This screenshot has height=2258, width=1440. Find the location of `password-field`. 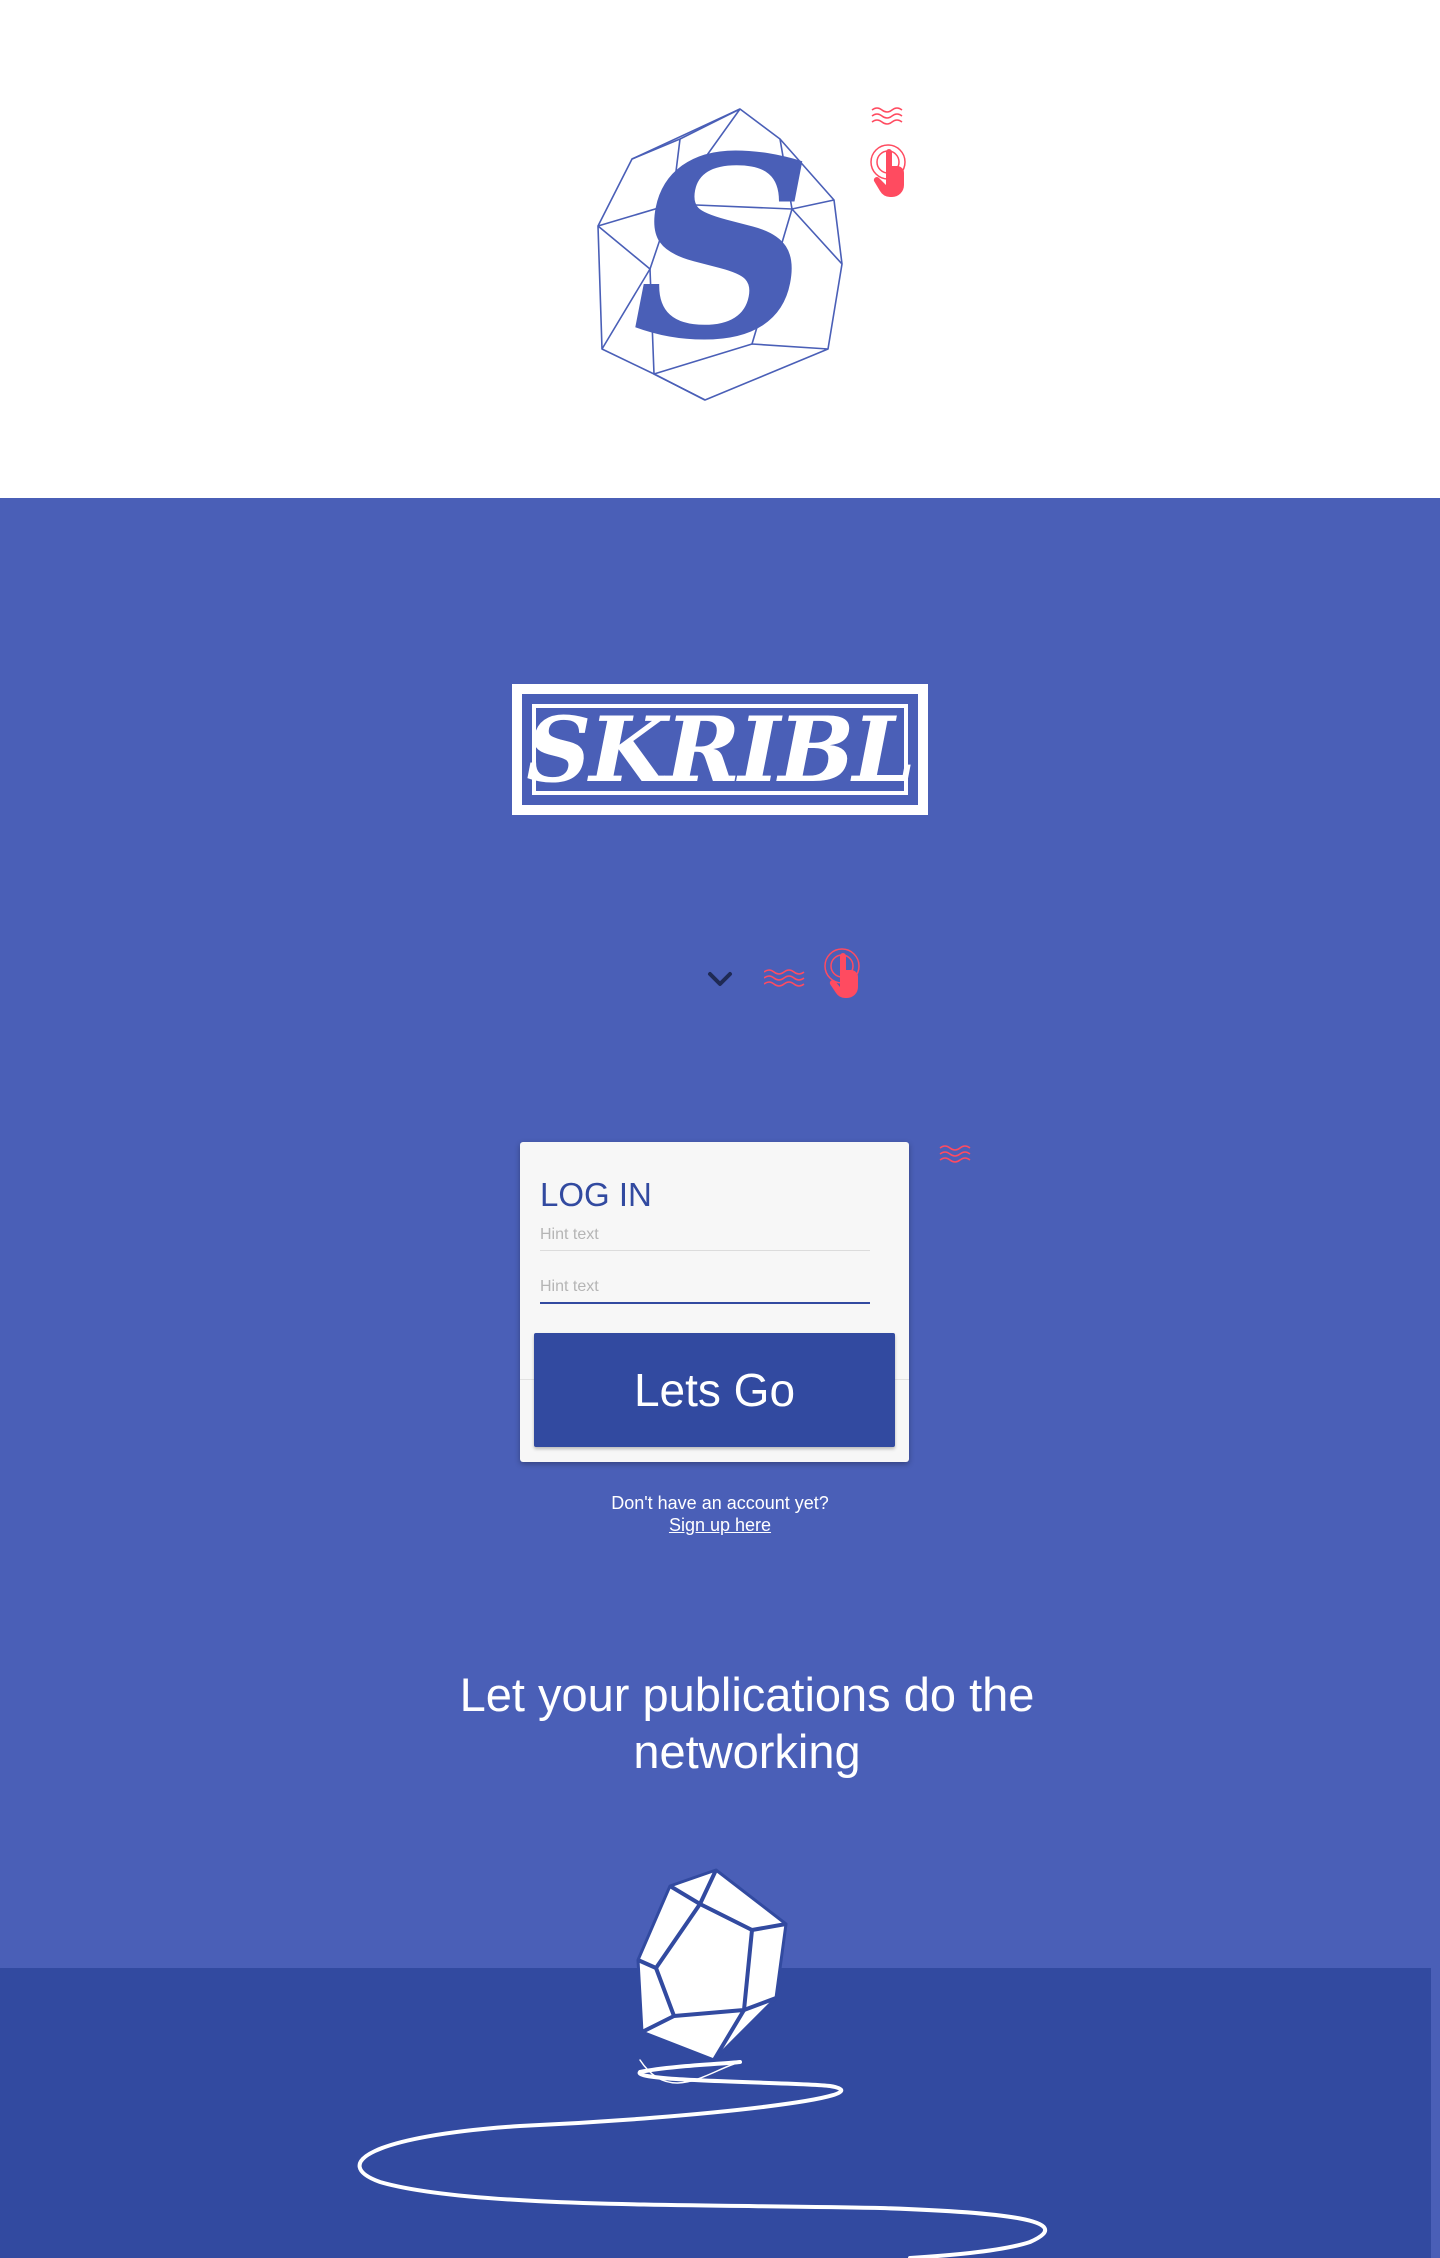

password-field is located at coordinates (705, 1291).